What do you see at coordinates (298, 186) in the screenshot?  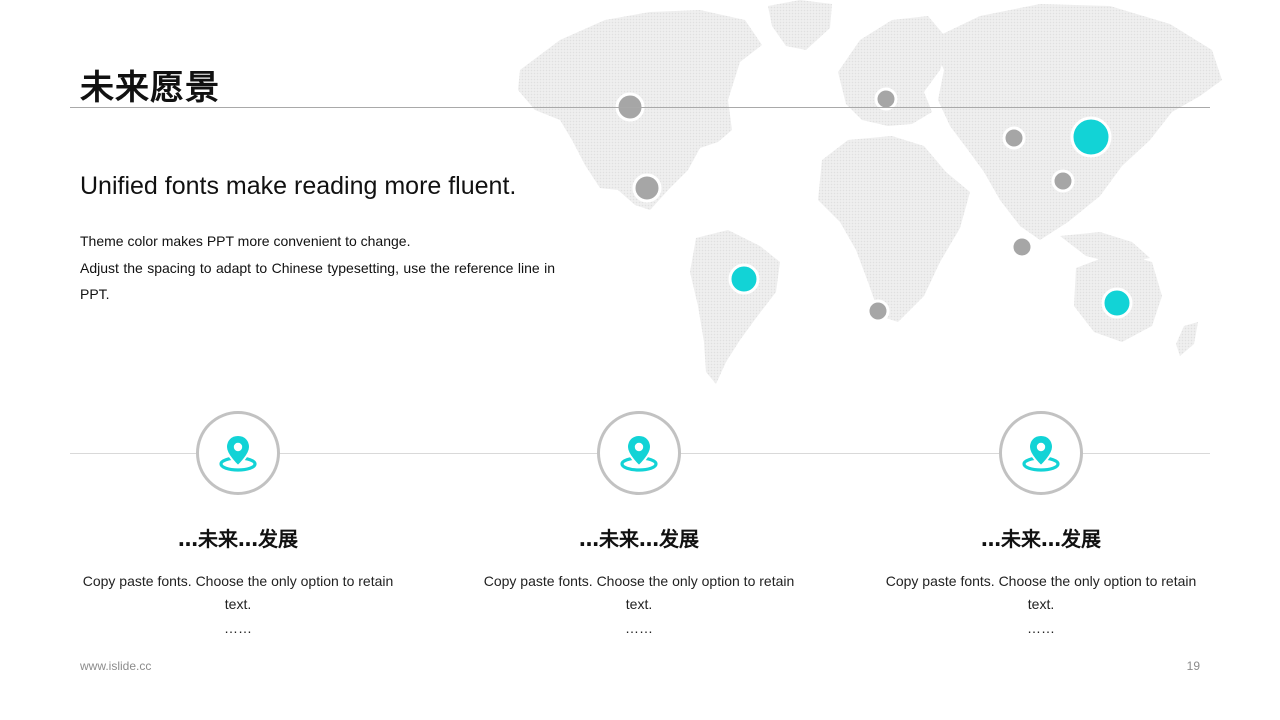 I see `subtitle: Unified fonts make reading more fluent.` at bounding box center [298, 186].